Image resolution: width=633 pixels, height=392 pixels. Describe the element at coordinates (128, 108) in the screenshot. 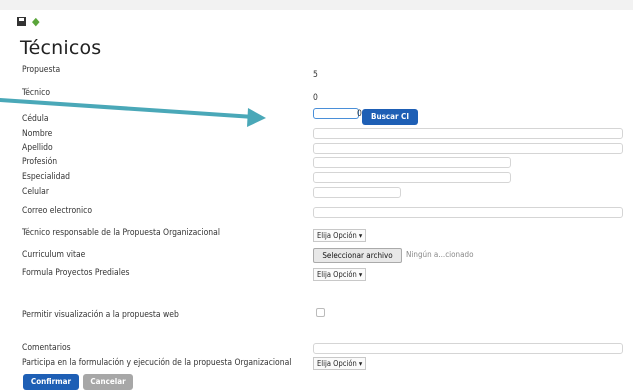

I see `arrow-shaft` at that location.